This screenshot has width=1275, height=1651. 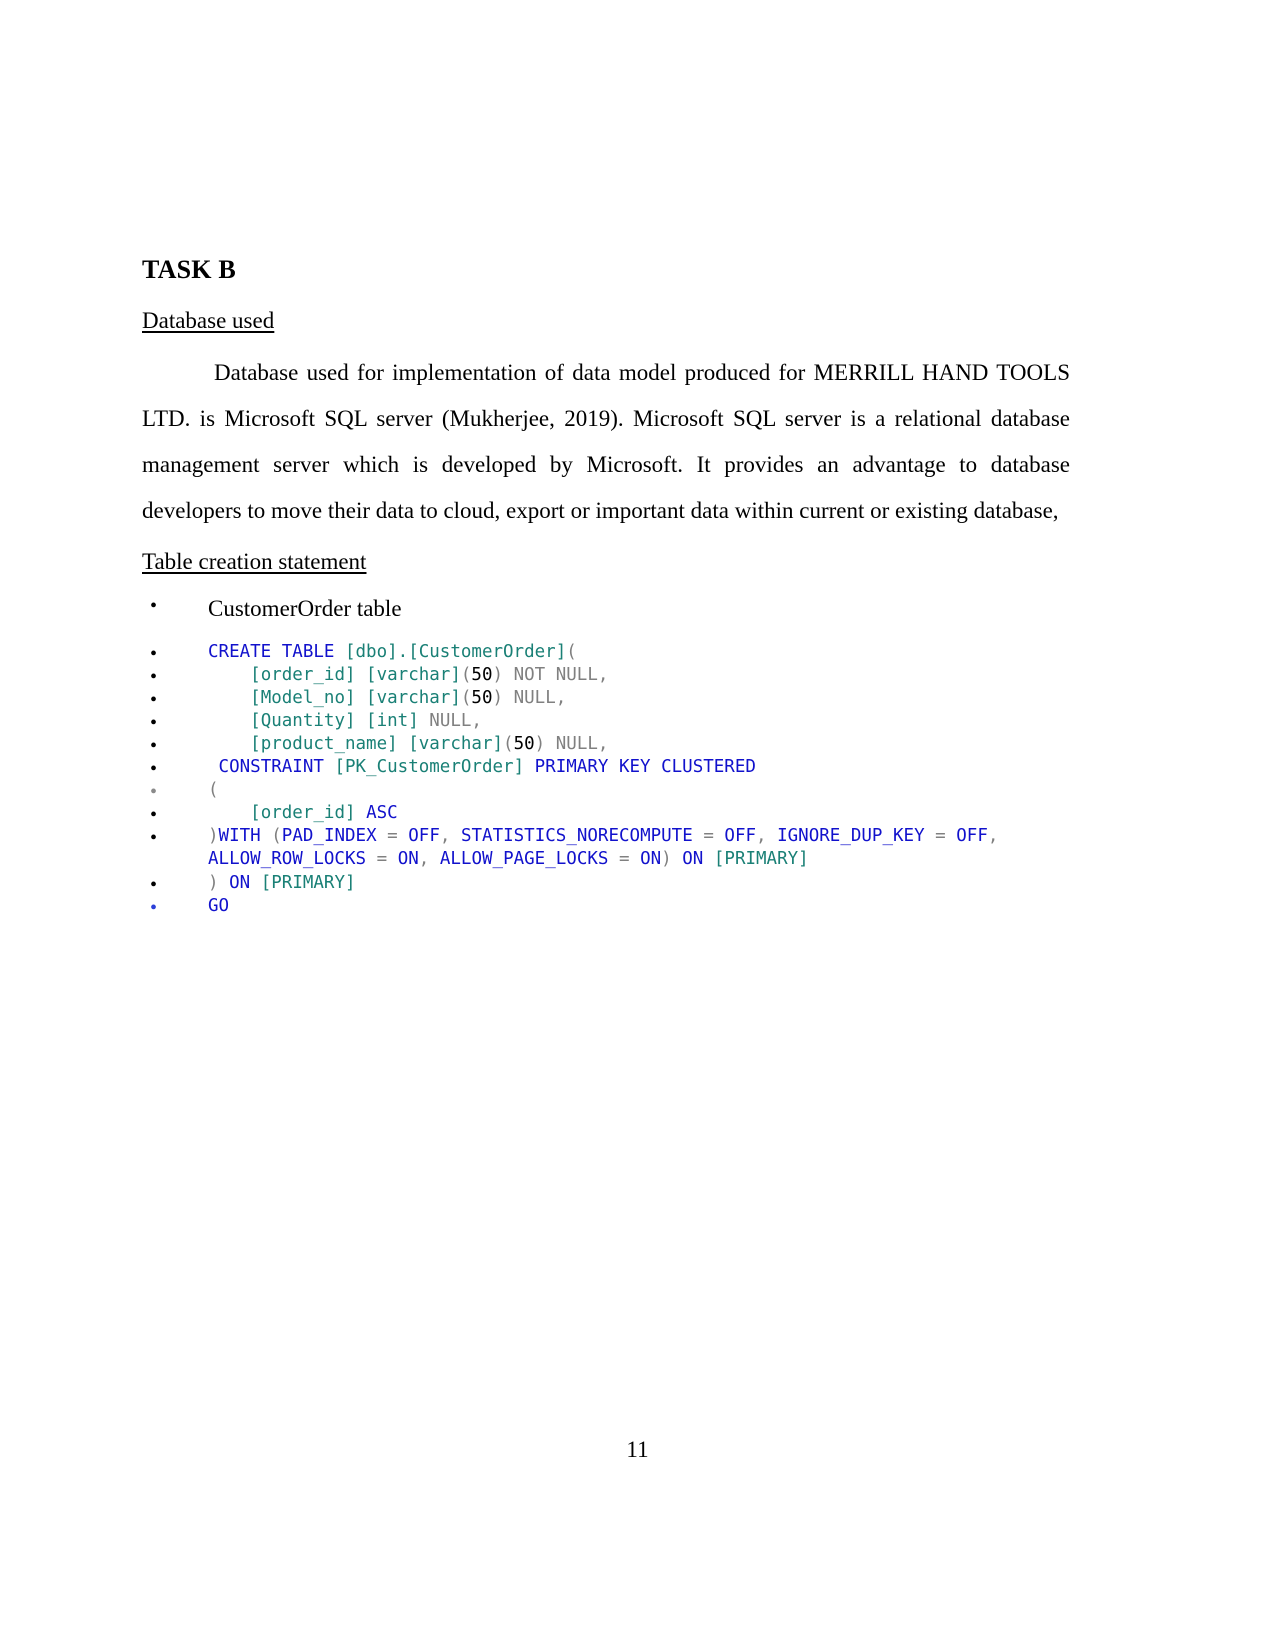 What do you see at coordinates (271, 767) in the screenshot?
I see `code-token-keyword: CONSTRAINT` at bounding box center [271, 767].